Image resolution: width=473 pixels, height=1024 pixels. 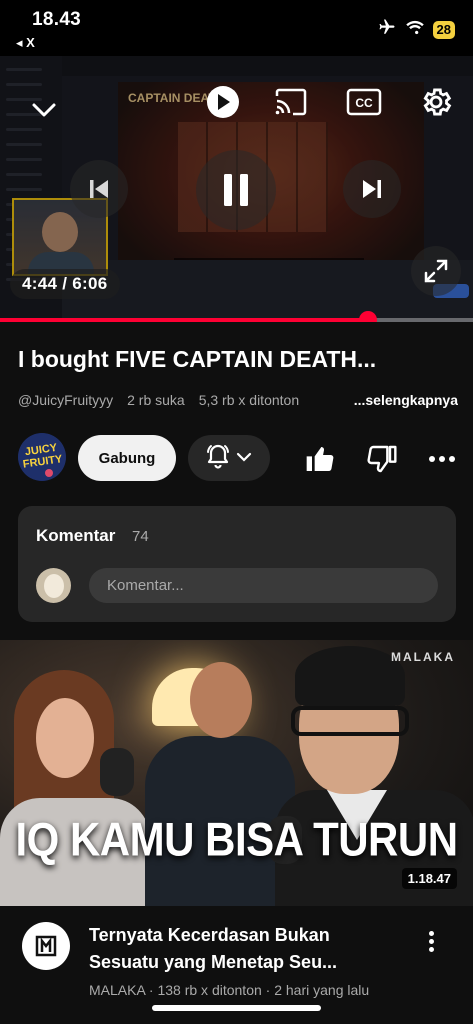 What do you see at coordinates (209, 935) in the screenshot?
I see `next-video-title-line-1: Ternyata Kecerdasan Bukan` at bounding box center [209, 935].